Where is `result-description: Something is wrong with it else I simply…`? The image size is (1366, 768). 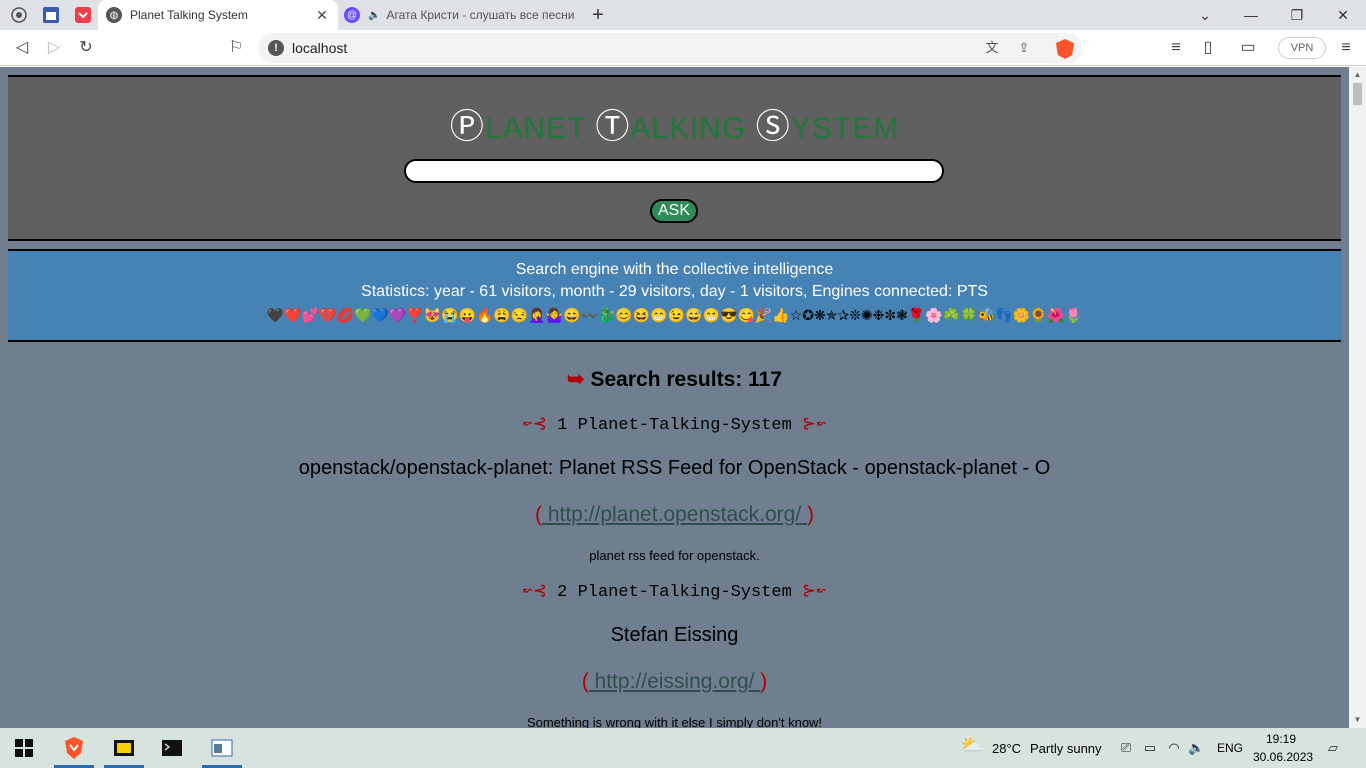
result-description: Something is wrong with it else I simply… is located at coordinates (674, 721).